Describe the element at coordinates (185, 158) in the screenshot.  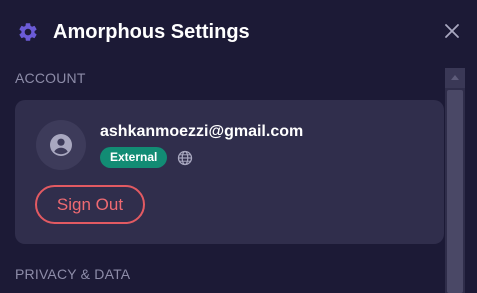
I see `globe-icon` at that location.